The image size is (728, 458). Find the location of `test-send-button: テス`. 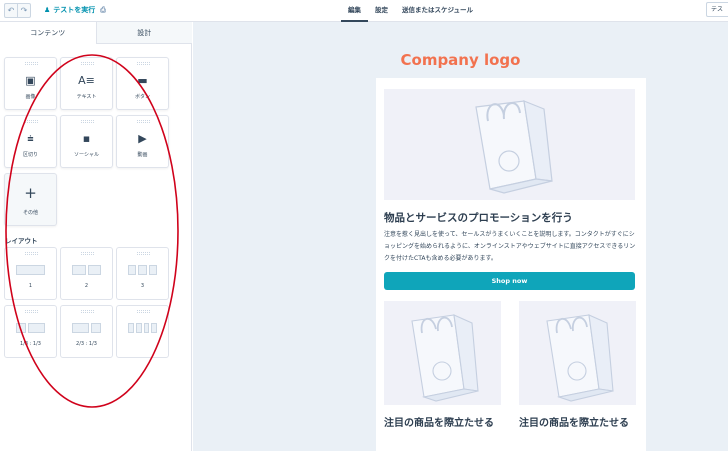

test-send-button: テス is located at coordinates (717, 9).